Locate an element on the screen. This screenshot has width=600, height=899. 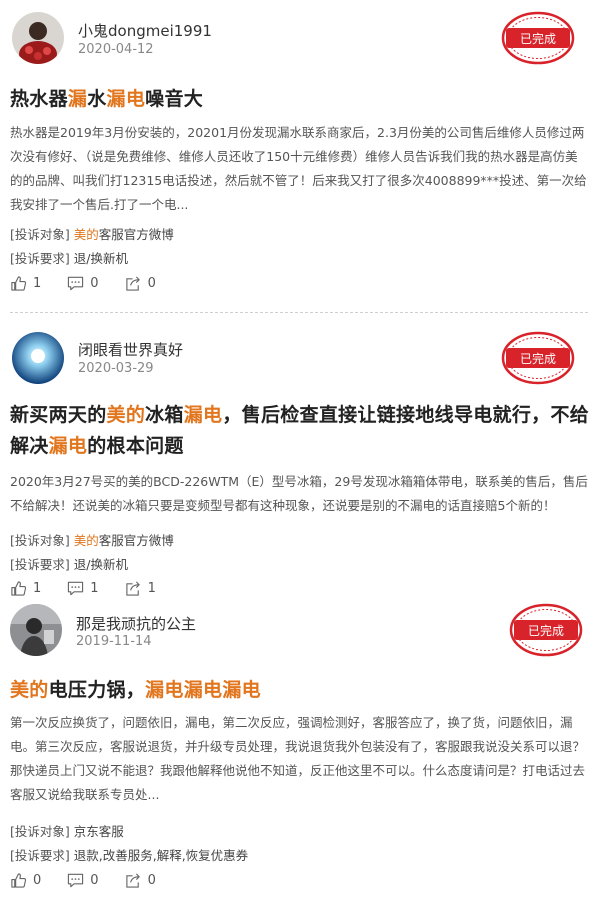
post-date: 2019-11-14 is located at coordinates (114, 641).